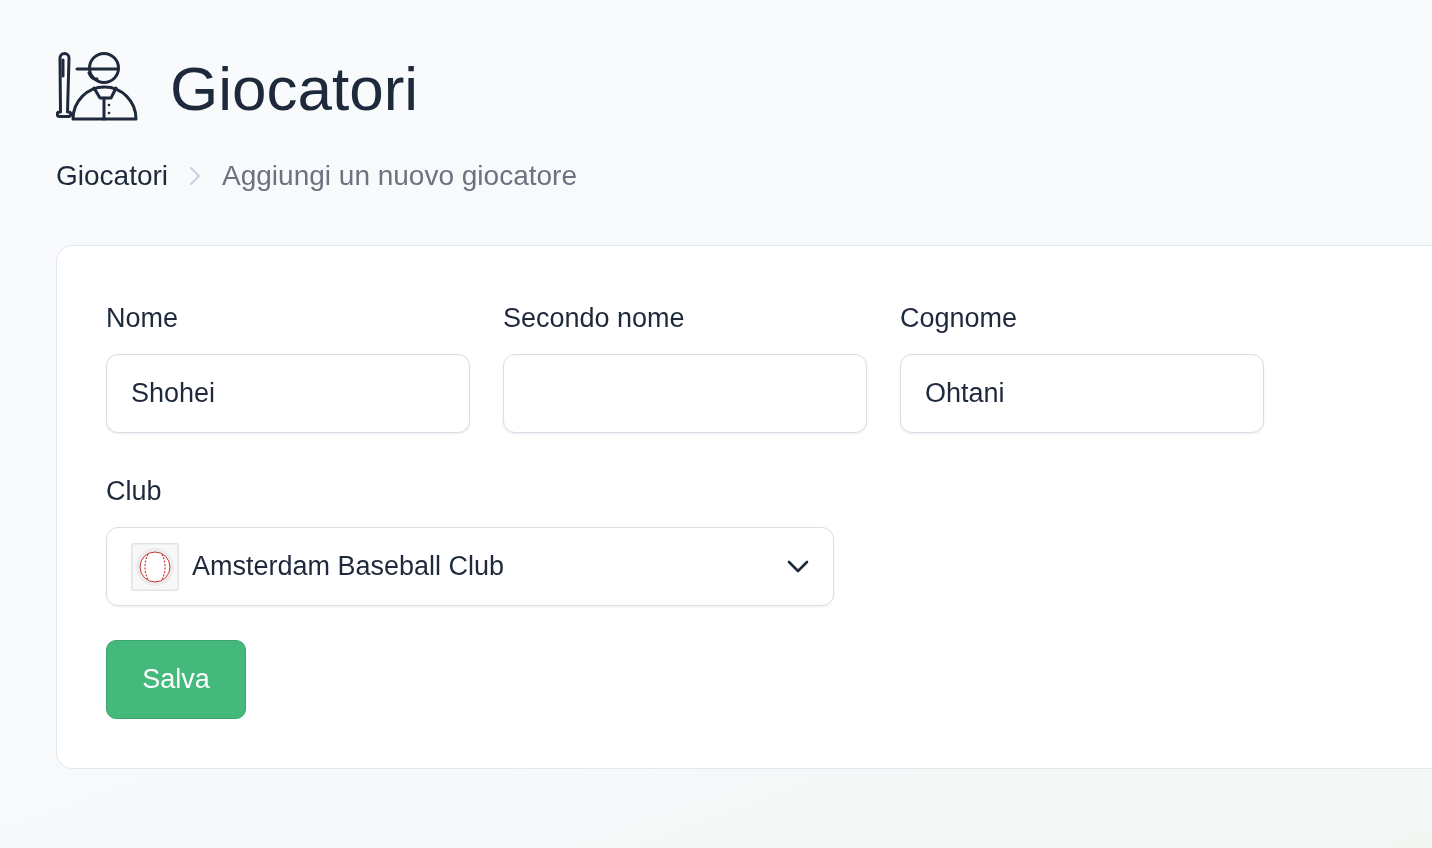  Describe the element at coordinates (685, 393) in the screenshot. I see `input-field` at that location.